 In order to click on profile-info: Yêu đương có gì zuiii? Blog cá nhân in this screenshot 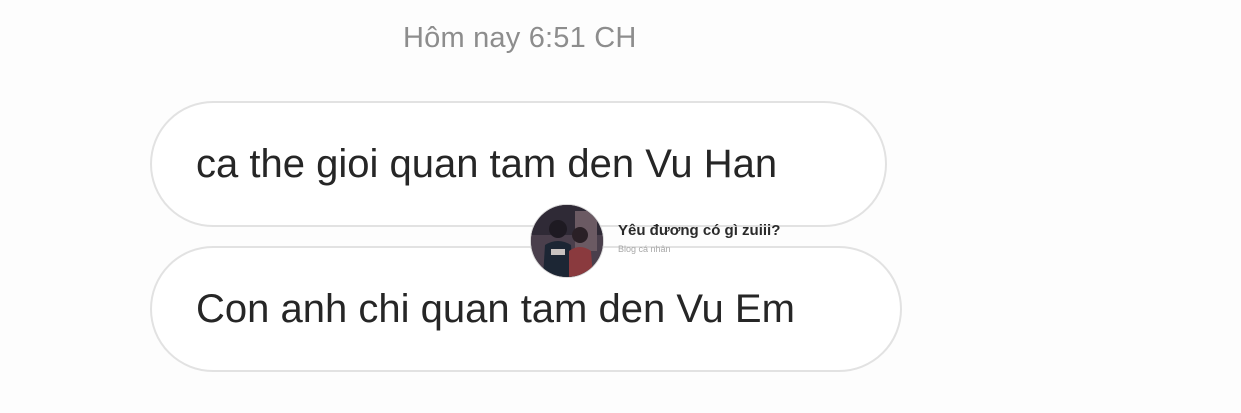, I will do `click(699, 238)`.